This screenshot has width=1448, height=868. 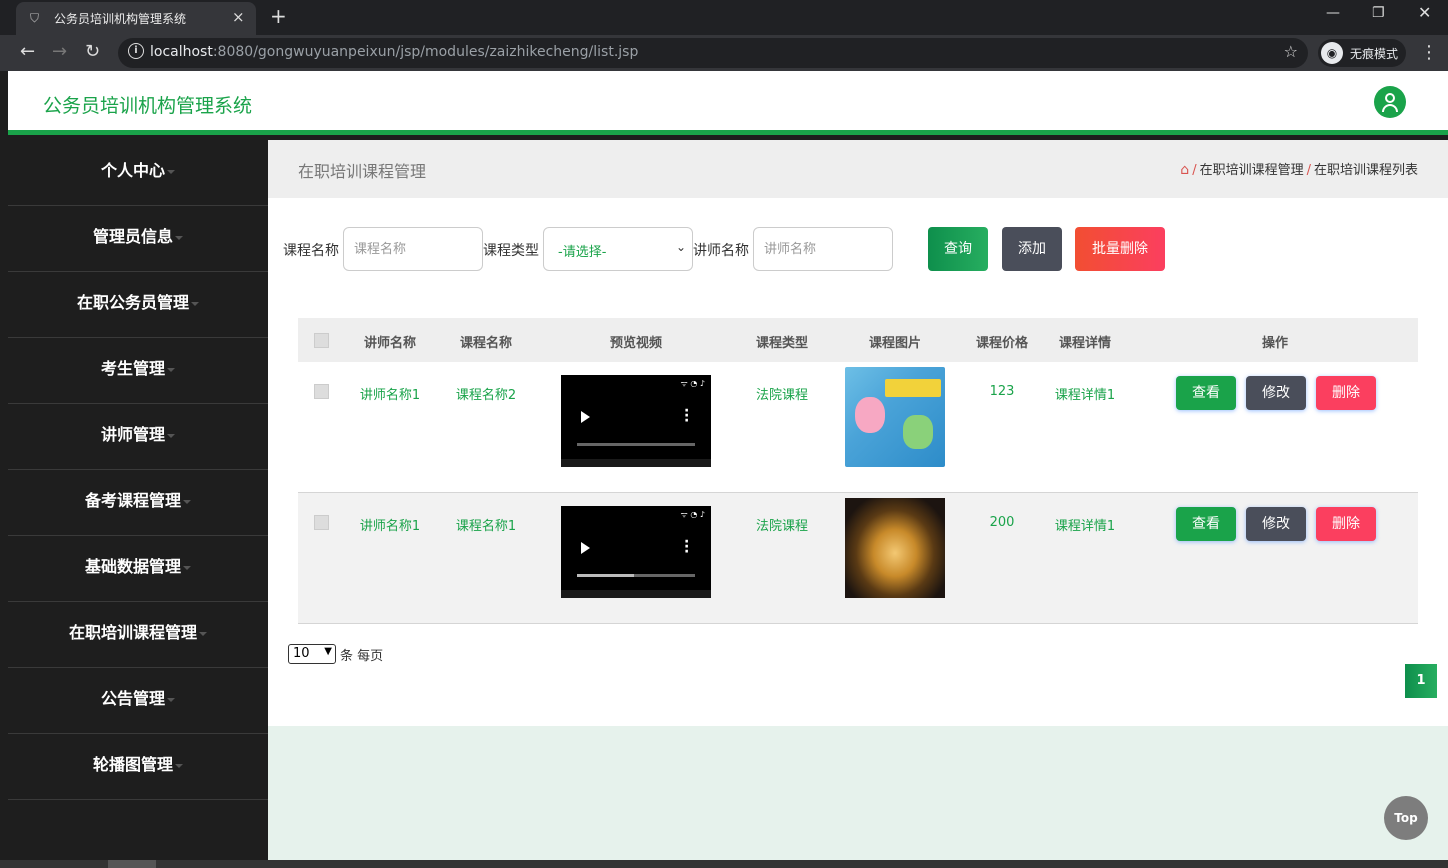 I want to click on taskbar, so click(x=724, y=864).